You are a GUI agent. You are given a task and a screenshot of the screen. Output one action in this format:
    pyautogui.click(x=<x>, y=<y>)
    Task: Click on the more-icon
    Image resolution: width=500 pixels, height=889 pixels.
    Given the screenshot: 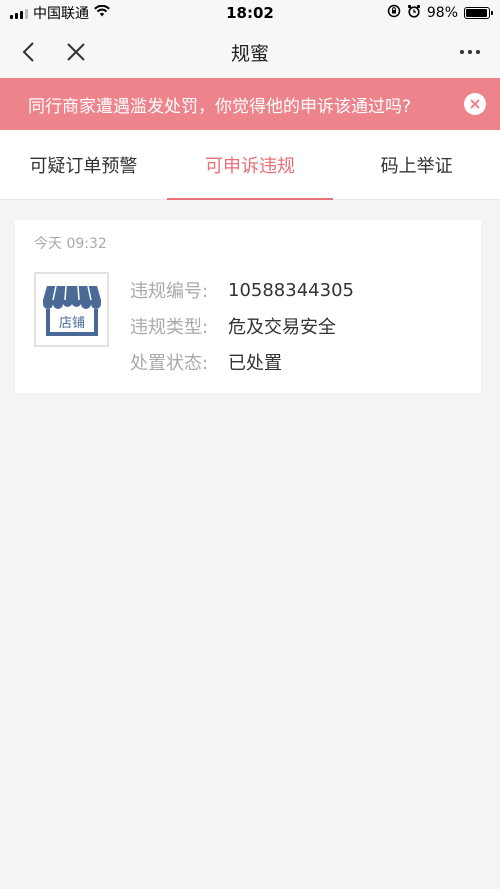 What is the action you would take?
    pyautogui.click(x=470, y=52)
    